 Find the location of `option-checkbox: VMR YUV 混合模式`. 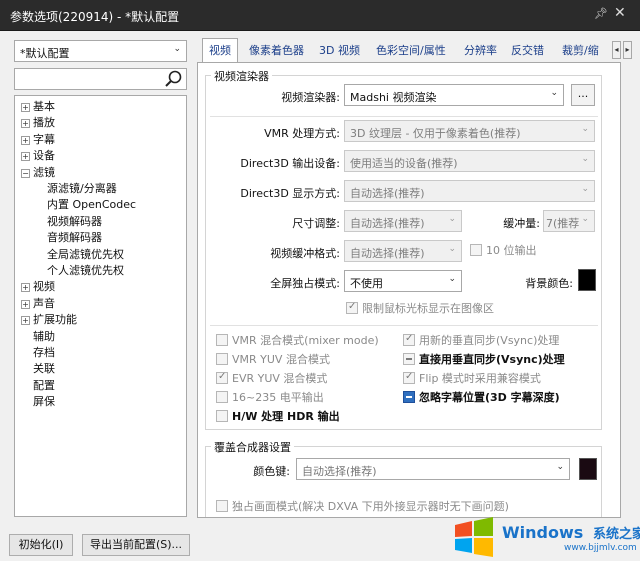

option-checkbox: VMR YUV 混合模式 is located at coordinates (273, 361).